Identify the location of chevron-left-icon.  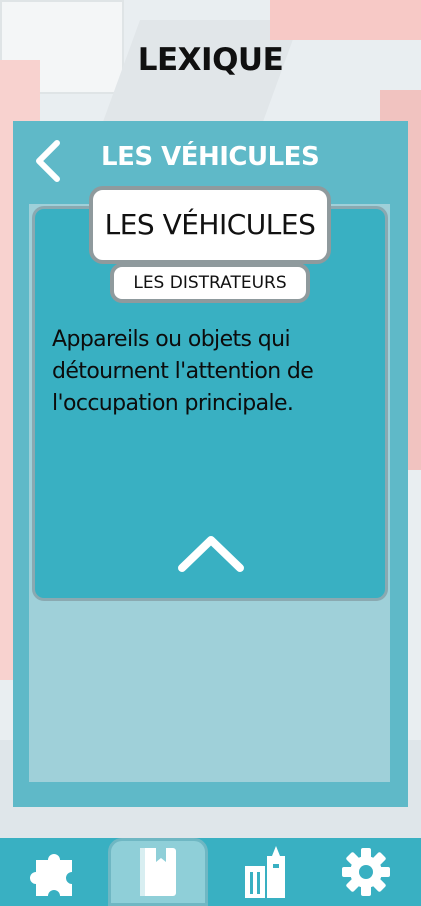
(48, 161).